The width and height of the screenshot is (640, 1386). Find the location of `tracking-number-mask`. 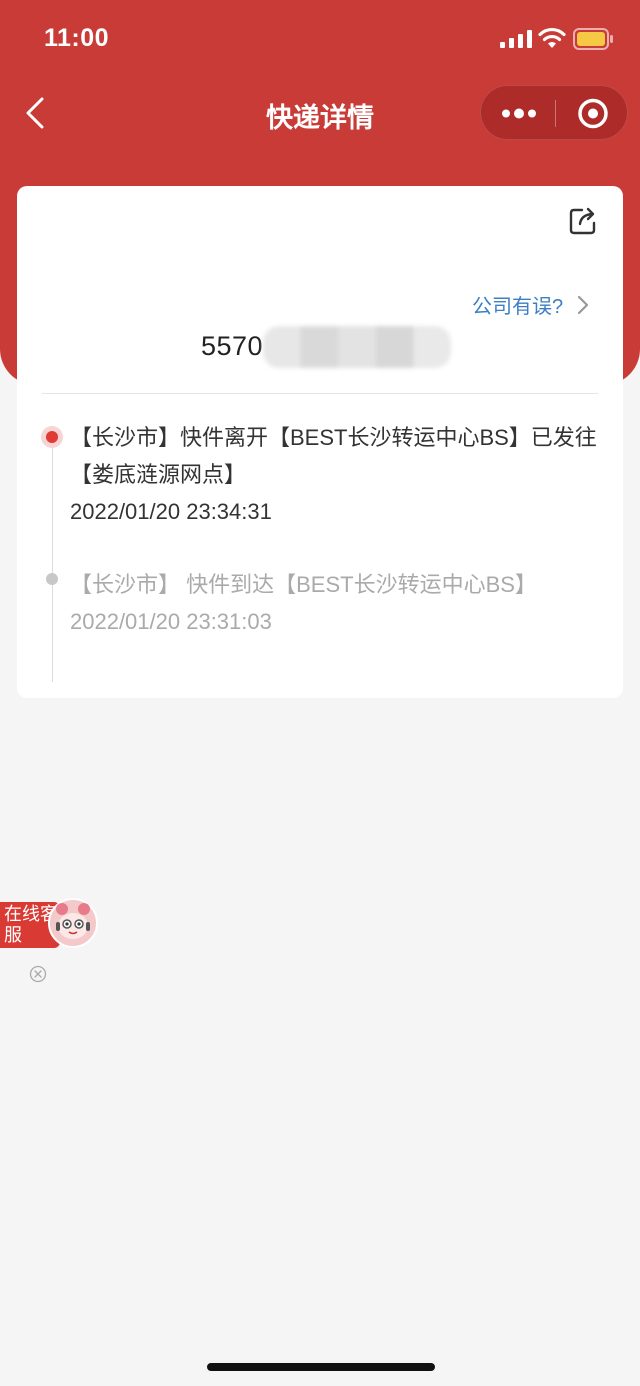

tracking-number-mask is located at coordinates (357, 347).